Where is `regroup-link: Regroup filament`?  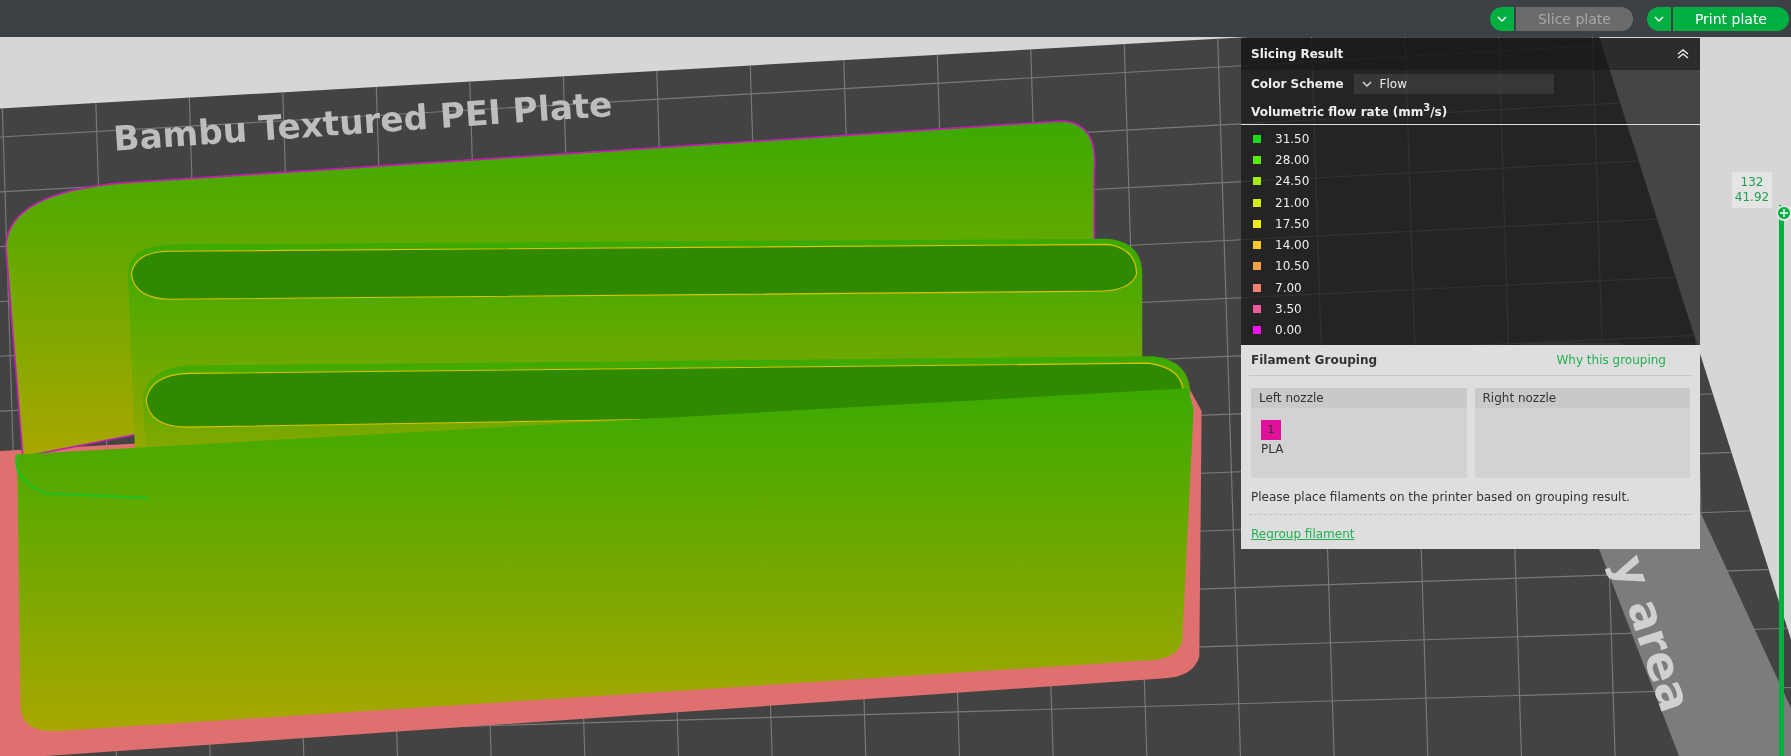
regroup-link: Regroup filament is located at coordinates (1303, 528).